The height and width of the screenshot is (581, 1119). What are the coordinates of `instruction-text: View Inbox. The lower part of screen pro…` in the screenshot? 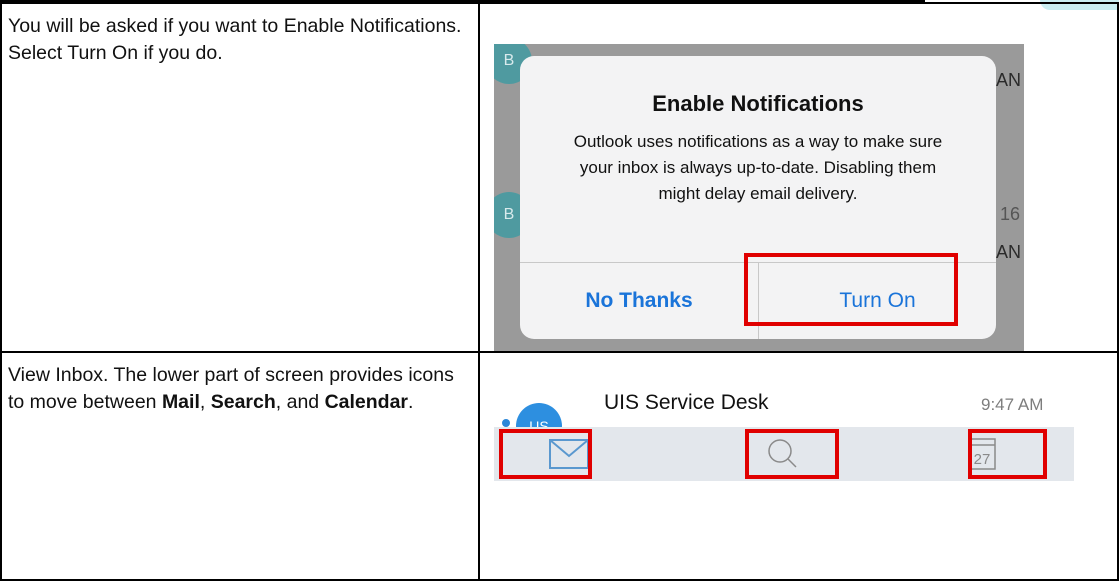 It's located at (238, 388).